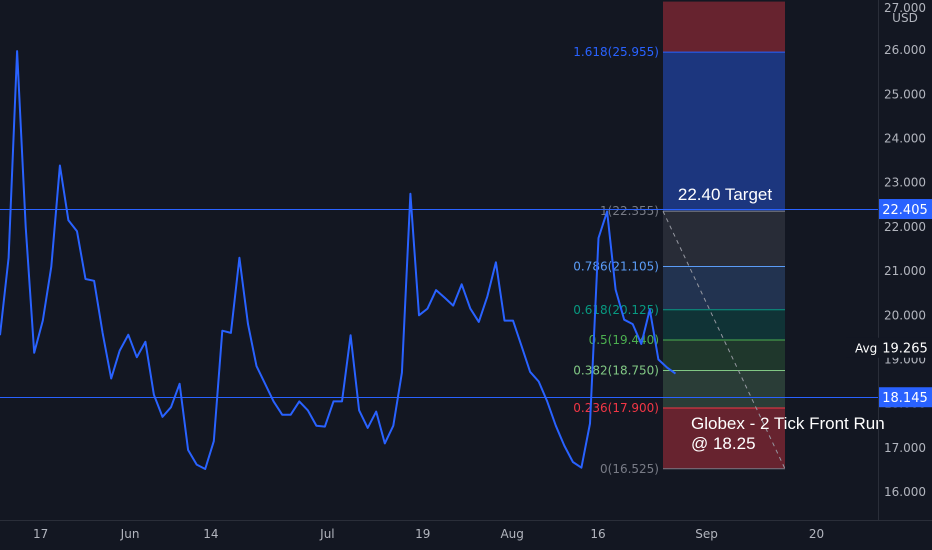 This screenshot has height=550, width=932. What do you see at coordinates (624, 340) in the screenshot?
I see `fib-level-label-4: 0.5(19.440)` at bounding box center [624, 340].